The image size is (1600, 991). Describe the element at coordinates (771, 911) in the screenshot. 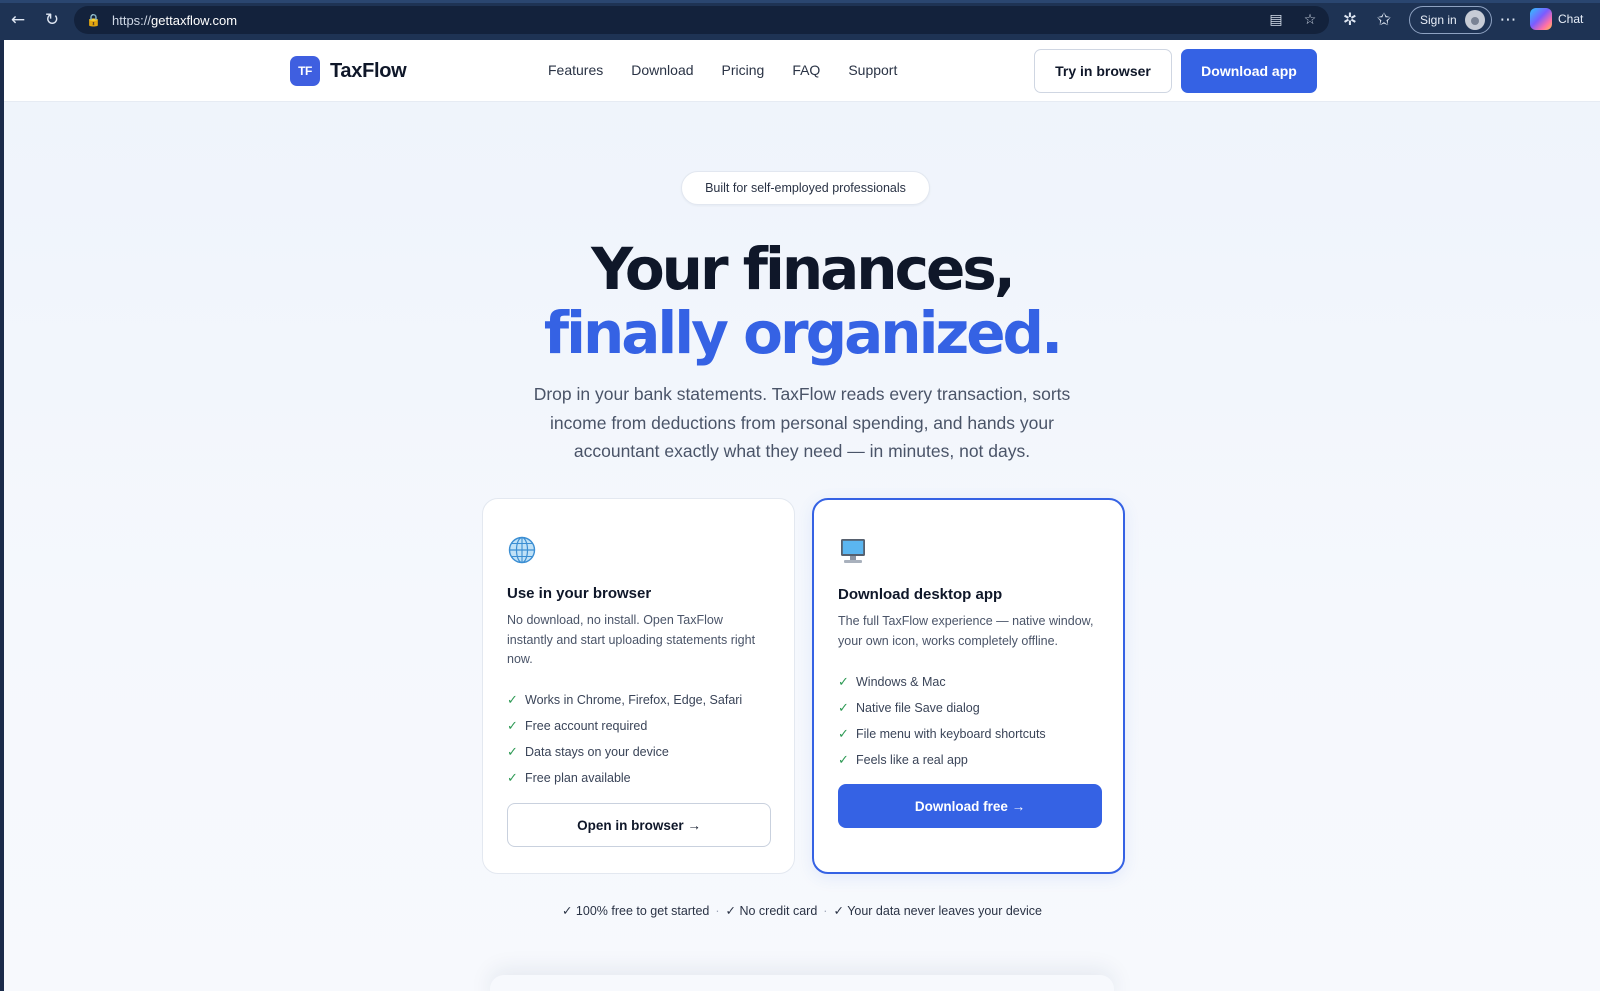

I see `trust-point: ✓ No credit card` at that location.